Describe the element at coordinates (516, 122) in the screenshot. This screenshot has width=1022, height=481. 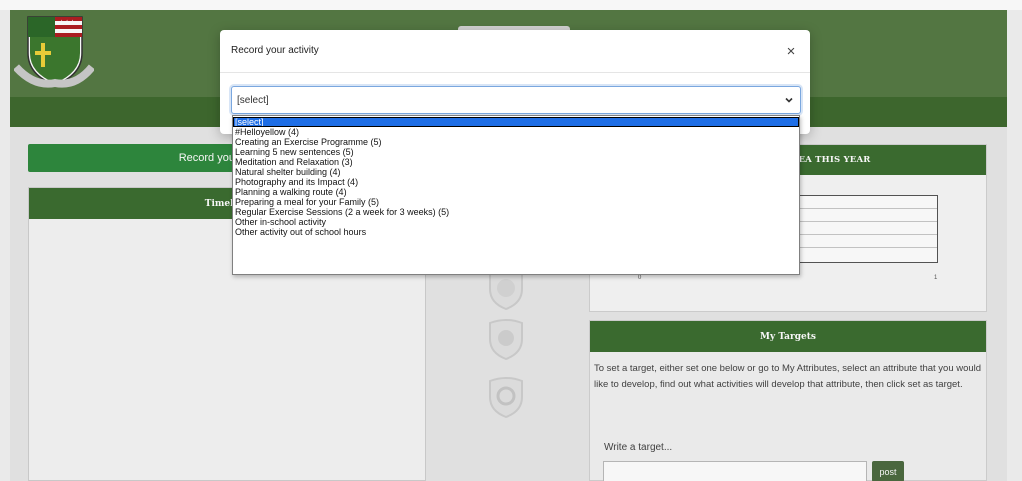
I see `dropdown-option: [select]` at that location.